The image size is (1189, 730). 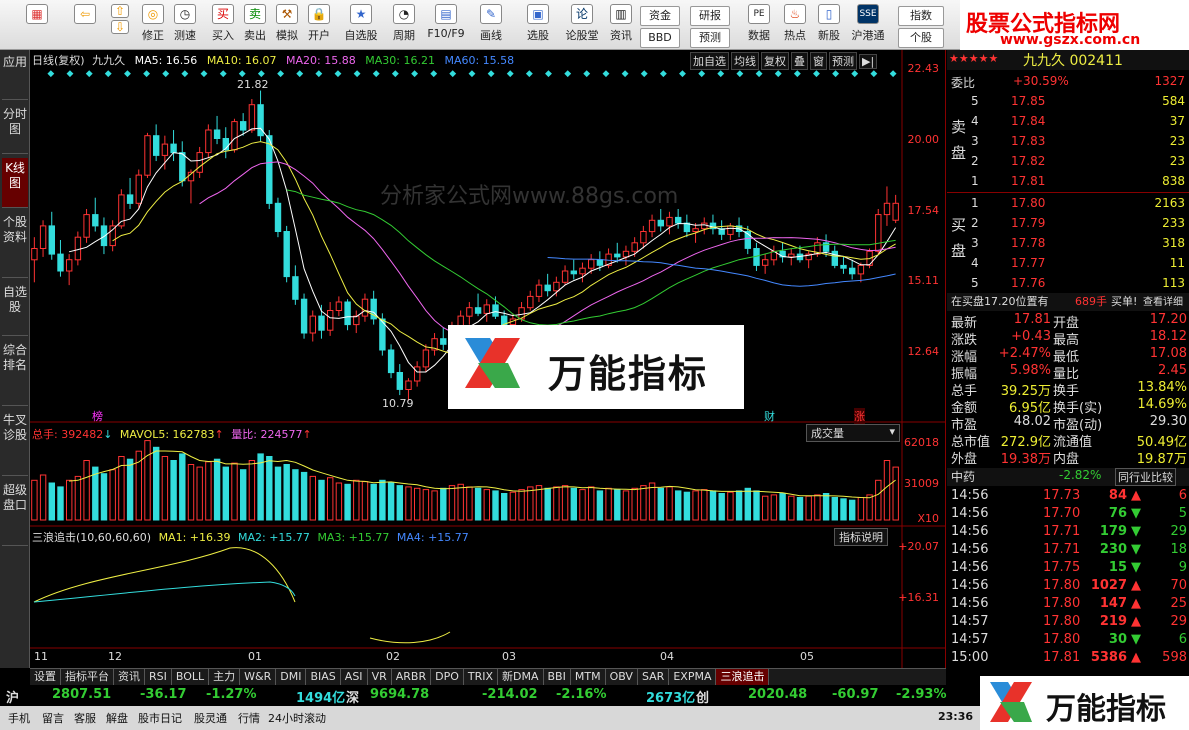 What do you see at coordinates (129, 677) in the screenshot?
I see `indicator-tab: 资讯` at bounding box center [129, 677].